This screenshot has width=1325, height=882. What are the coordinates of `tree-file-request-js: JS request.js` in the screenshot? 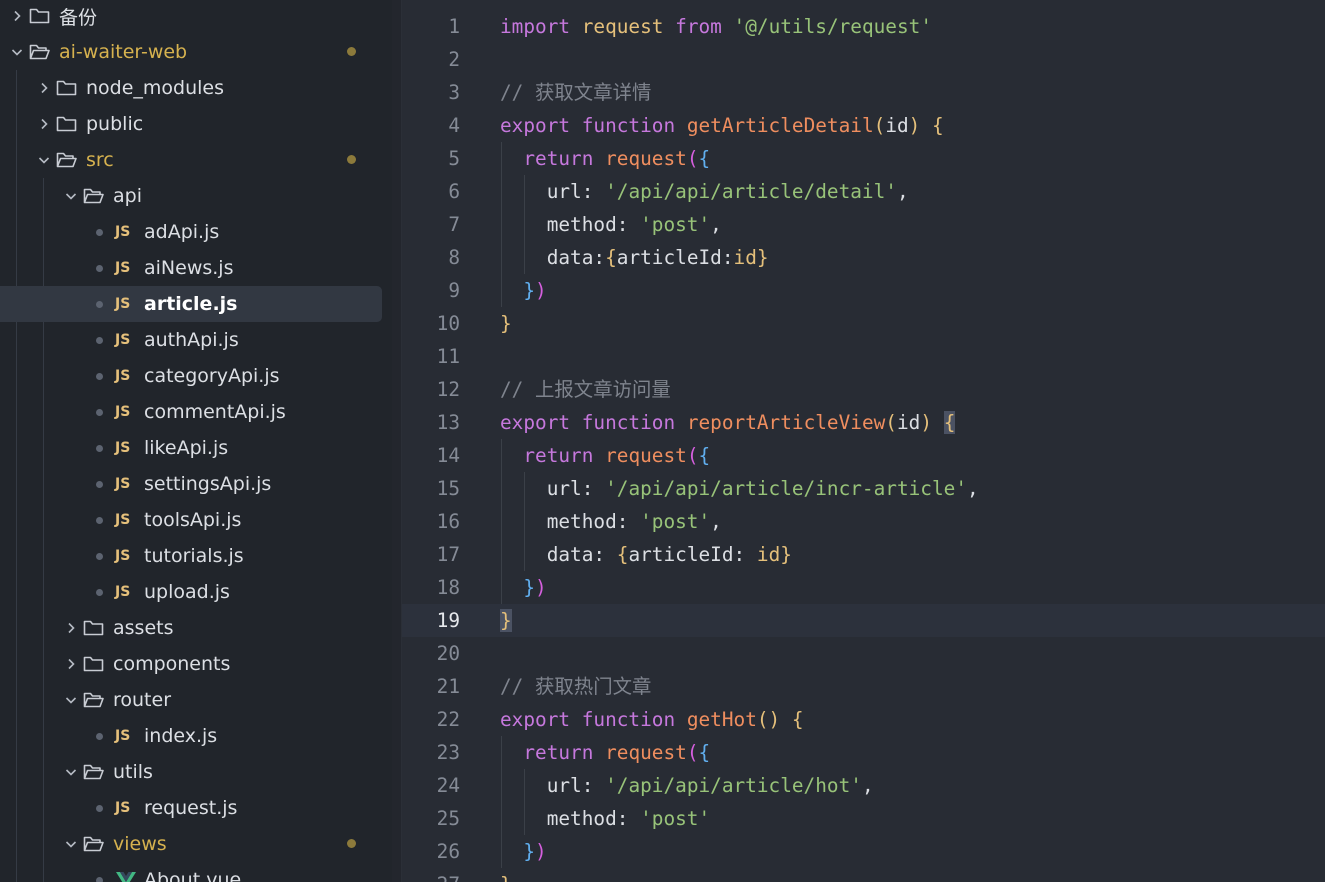 It's located at (191, 808).